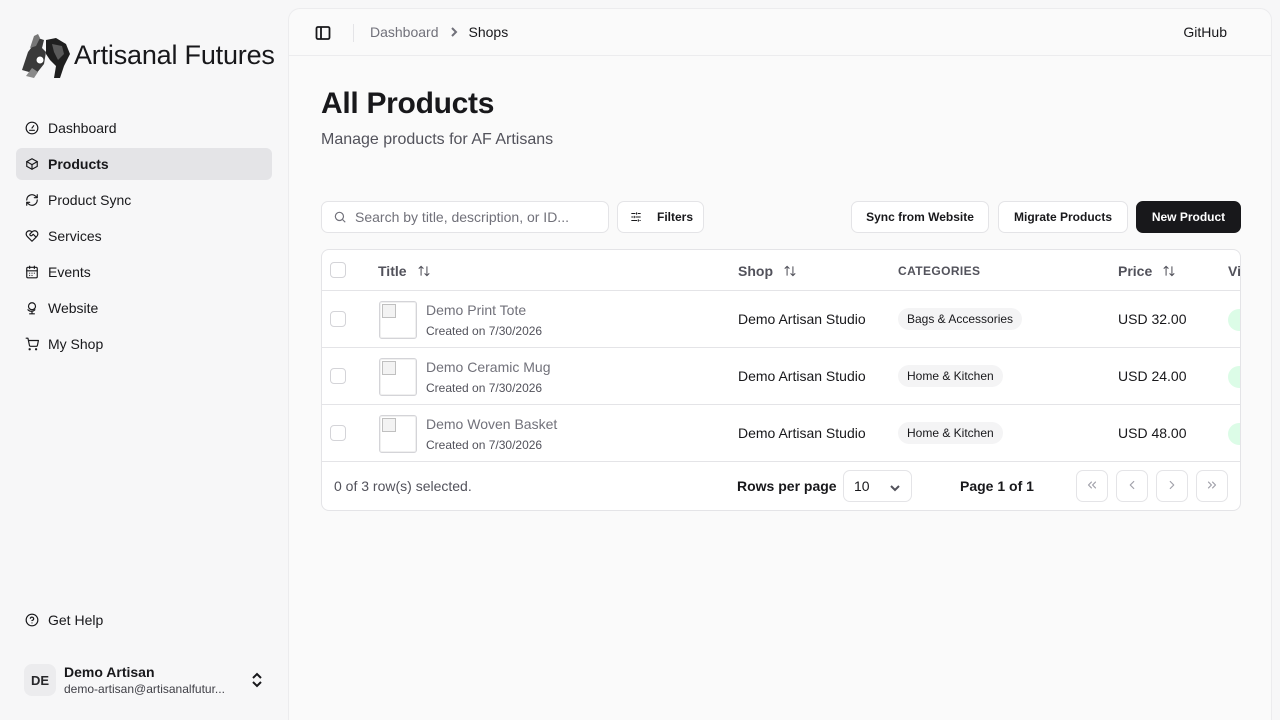  Describe the element at coordinates (32, 164) in the screenshot. I see `package-icon` at that location.